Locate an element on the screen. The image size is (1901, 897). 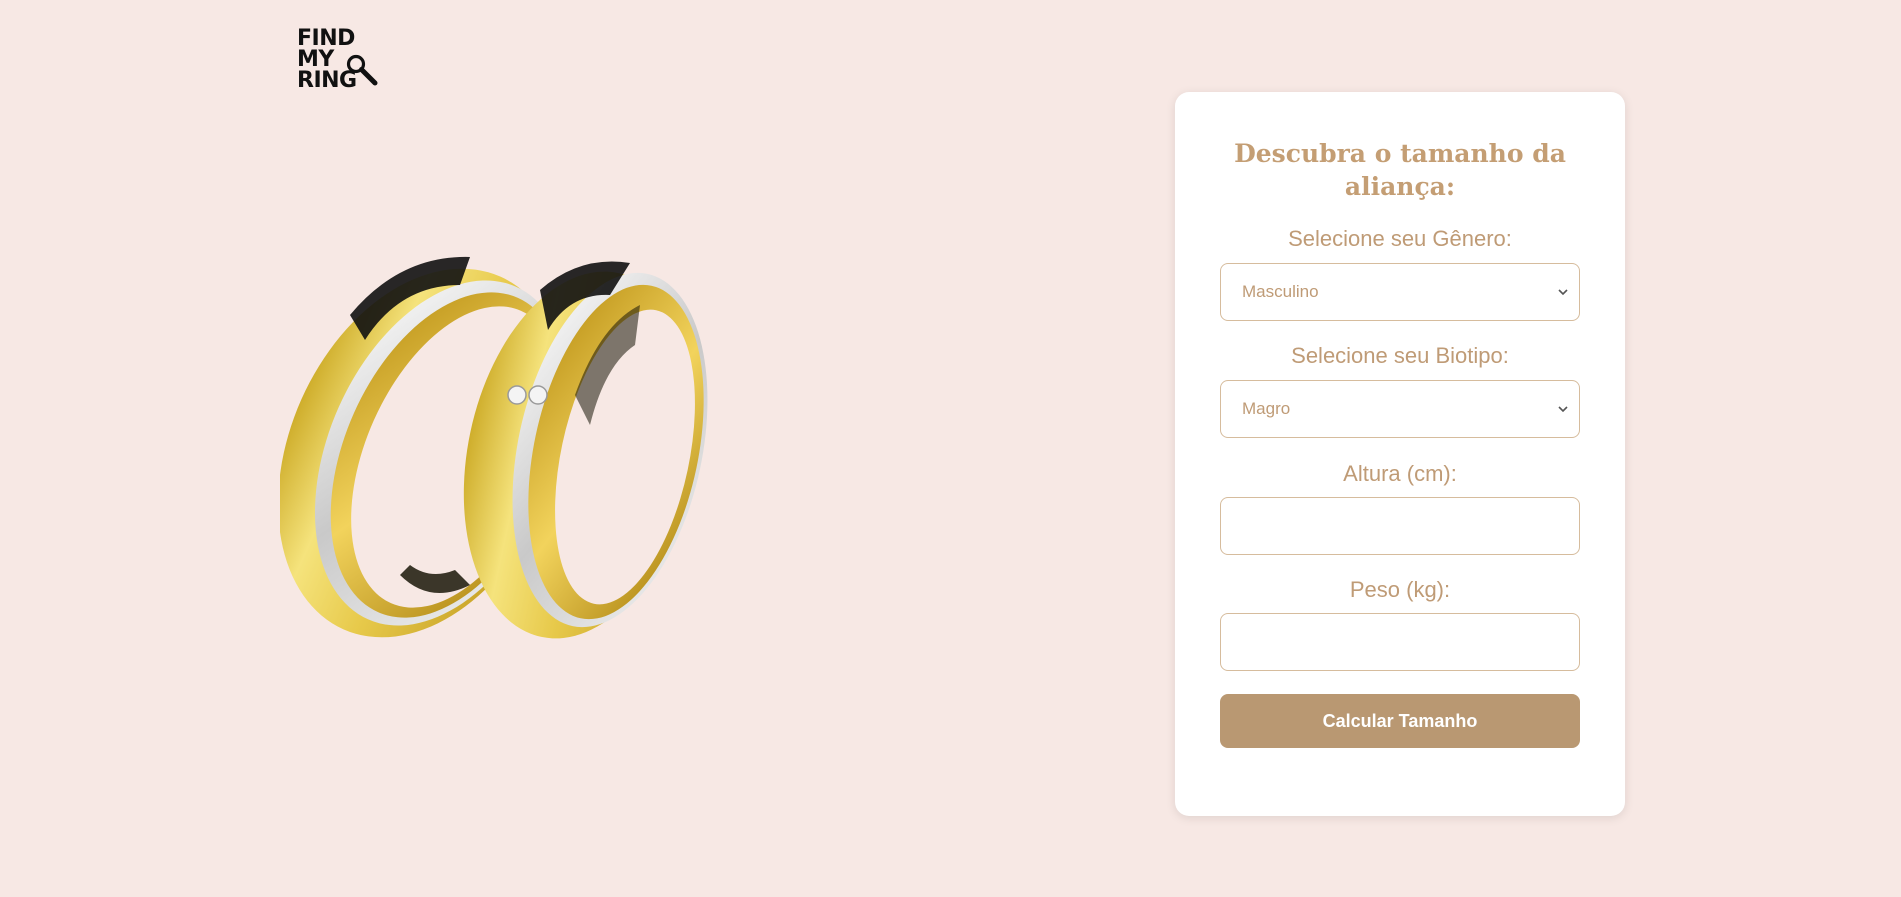
weight-input is located at coordinates (1400, 642).